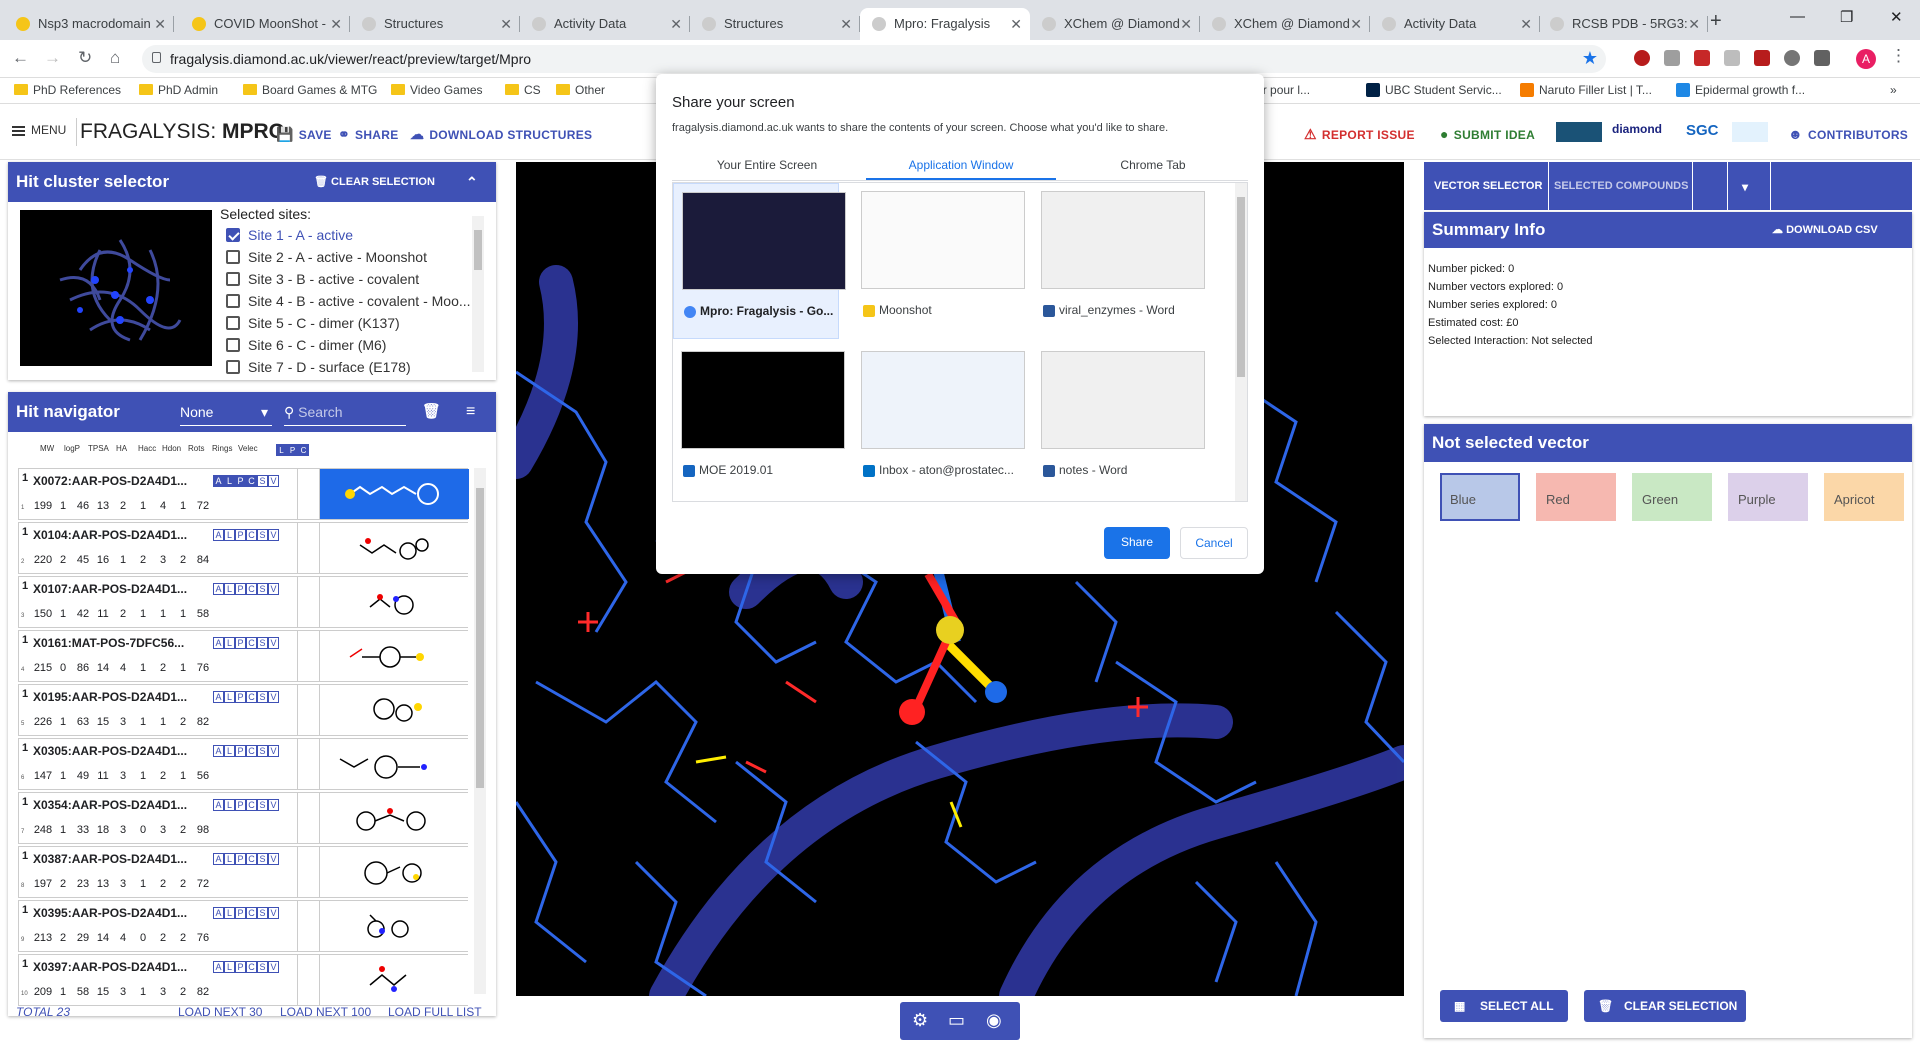 The image size is (1920, 1048). What do you see at coordinates (1455, 24) in the screenshot?
I see `browser-tab: Activity Data ✕` at bounding box center [1455, 24].